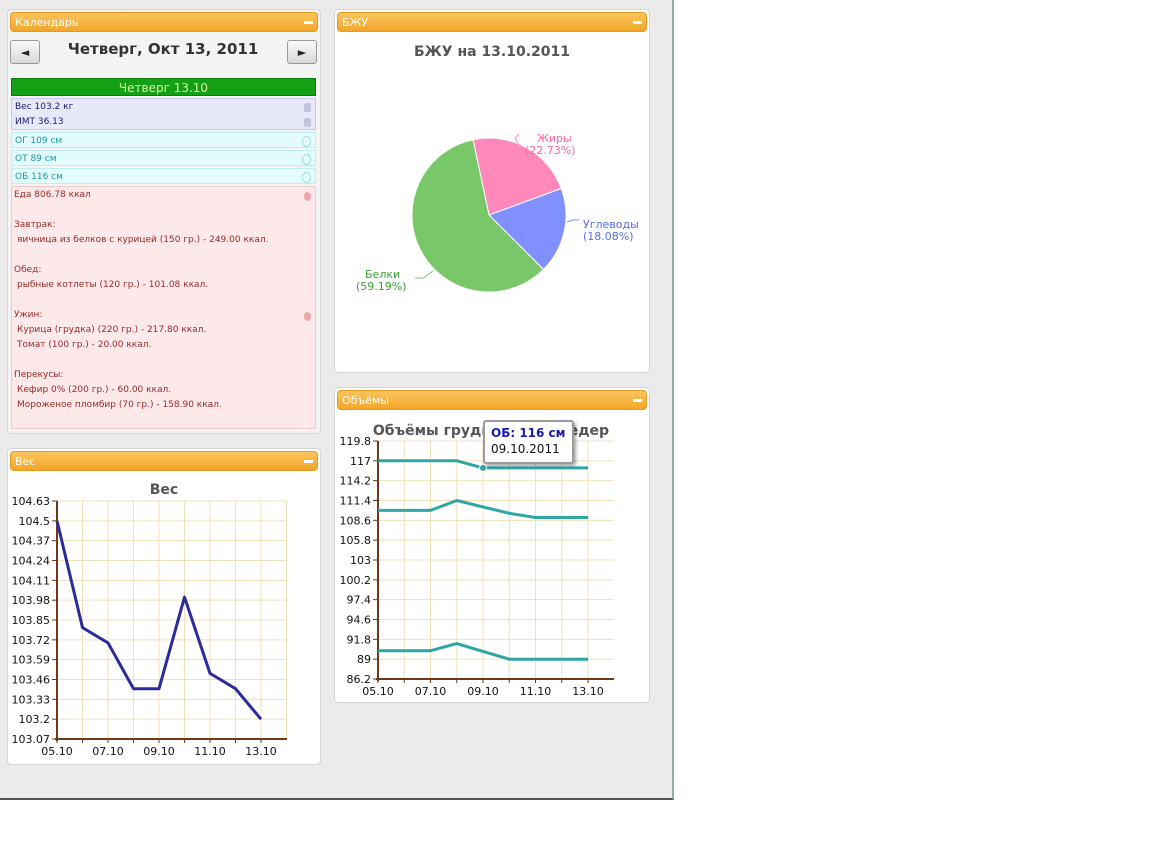 This screenshot has height=864, width=1152. What do you see at coordinates (25, 52) in the screenshot?
I see `prev-day-button: ◄` at bounding box center [25, 52].